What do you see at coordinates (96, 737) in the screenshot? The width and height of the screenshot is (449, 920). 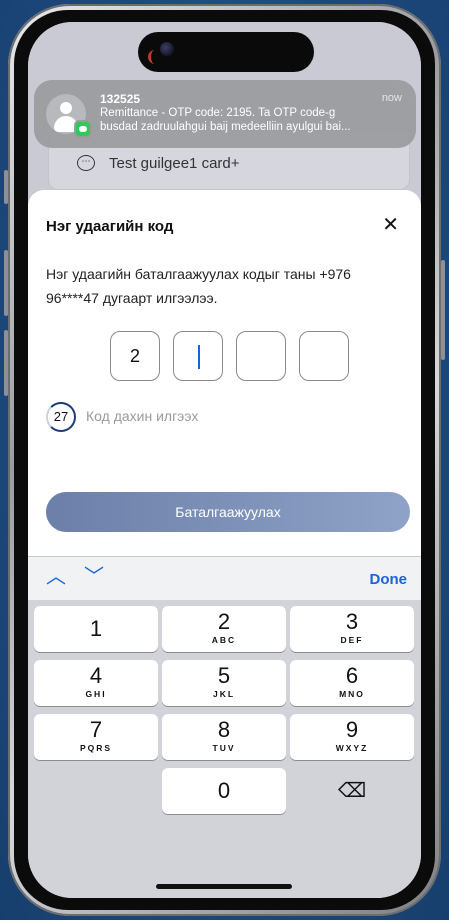 I see `key-7: 7 PQRS` at bounding box center [96, 737].